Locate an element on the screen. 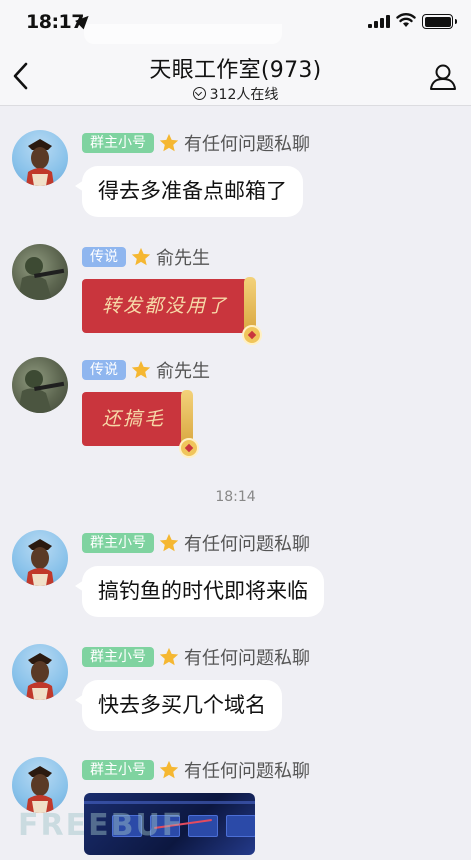 This screenshot has width=471, height=860. message-bubble: 得去多准备点邮箱了 is located at coordinates (189, 191).